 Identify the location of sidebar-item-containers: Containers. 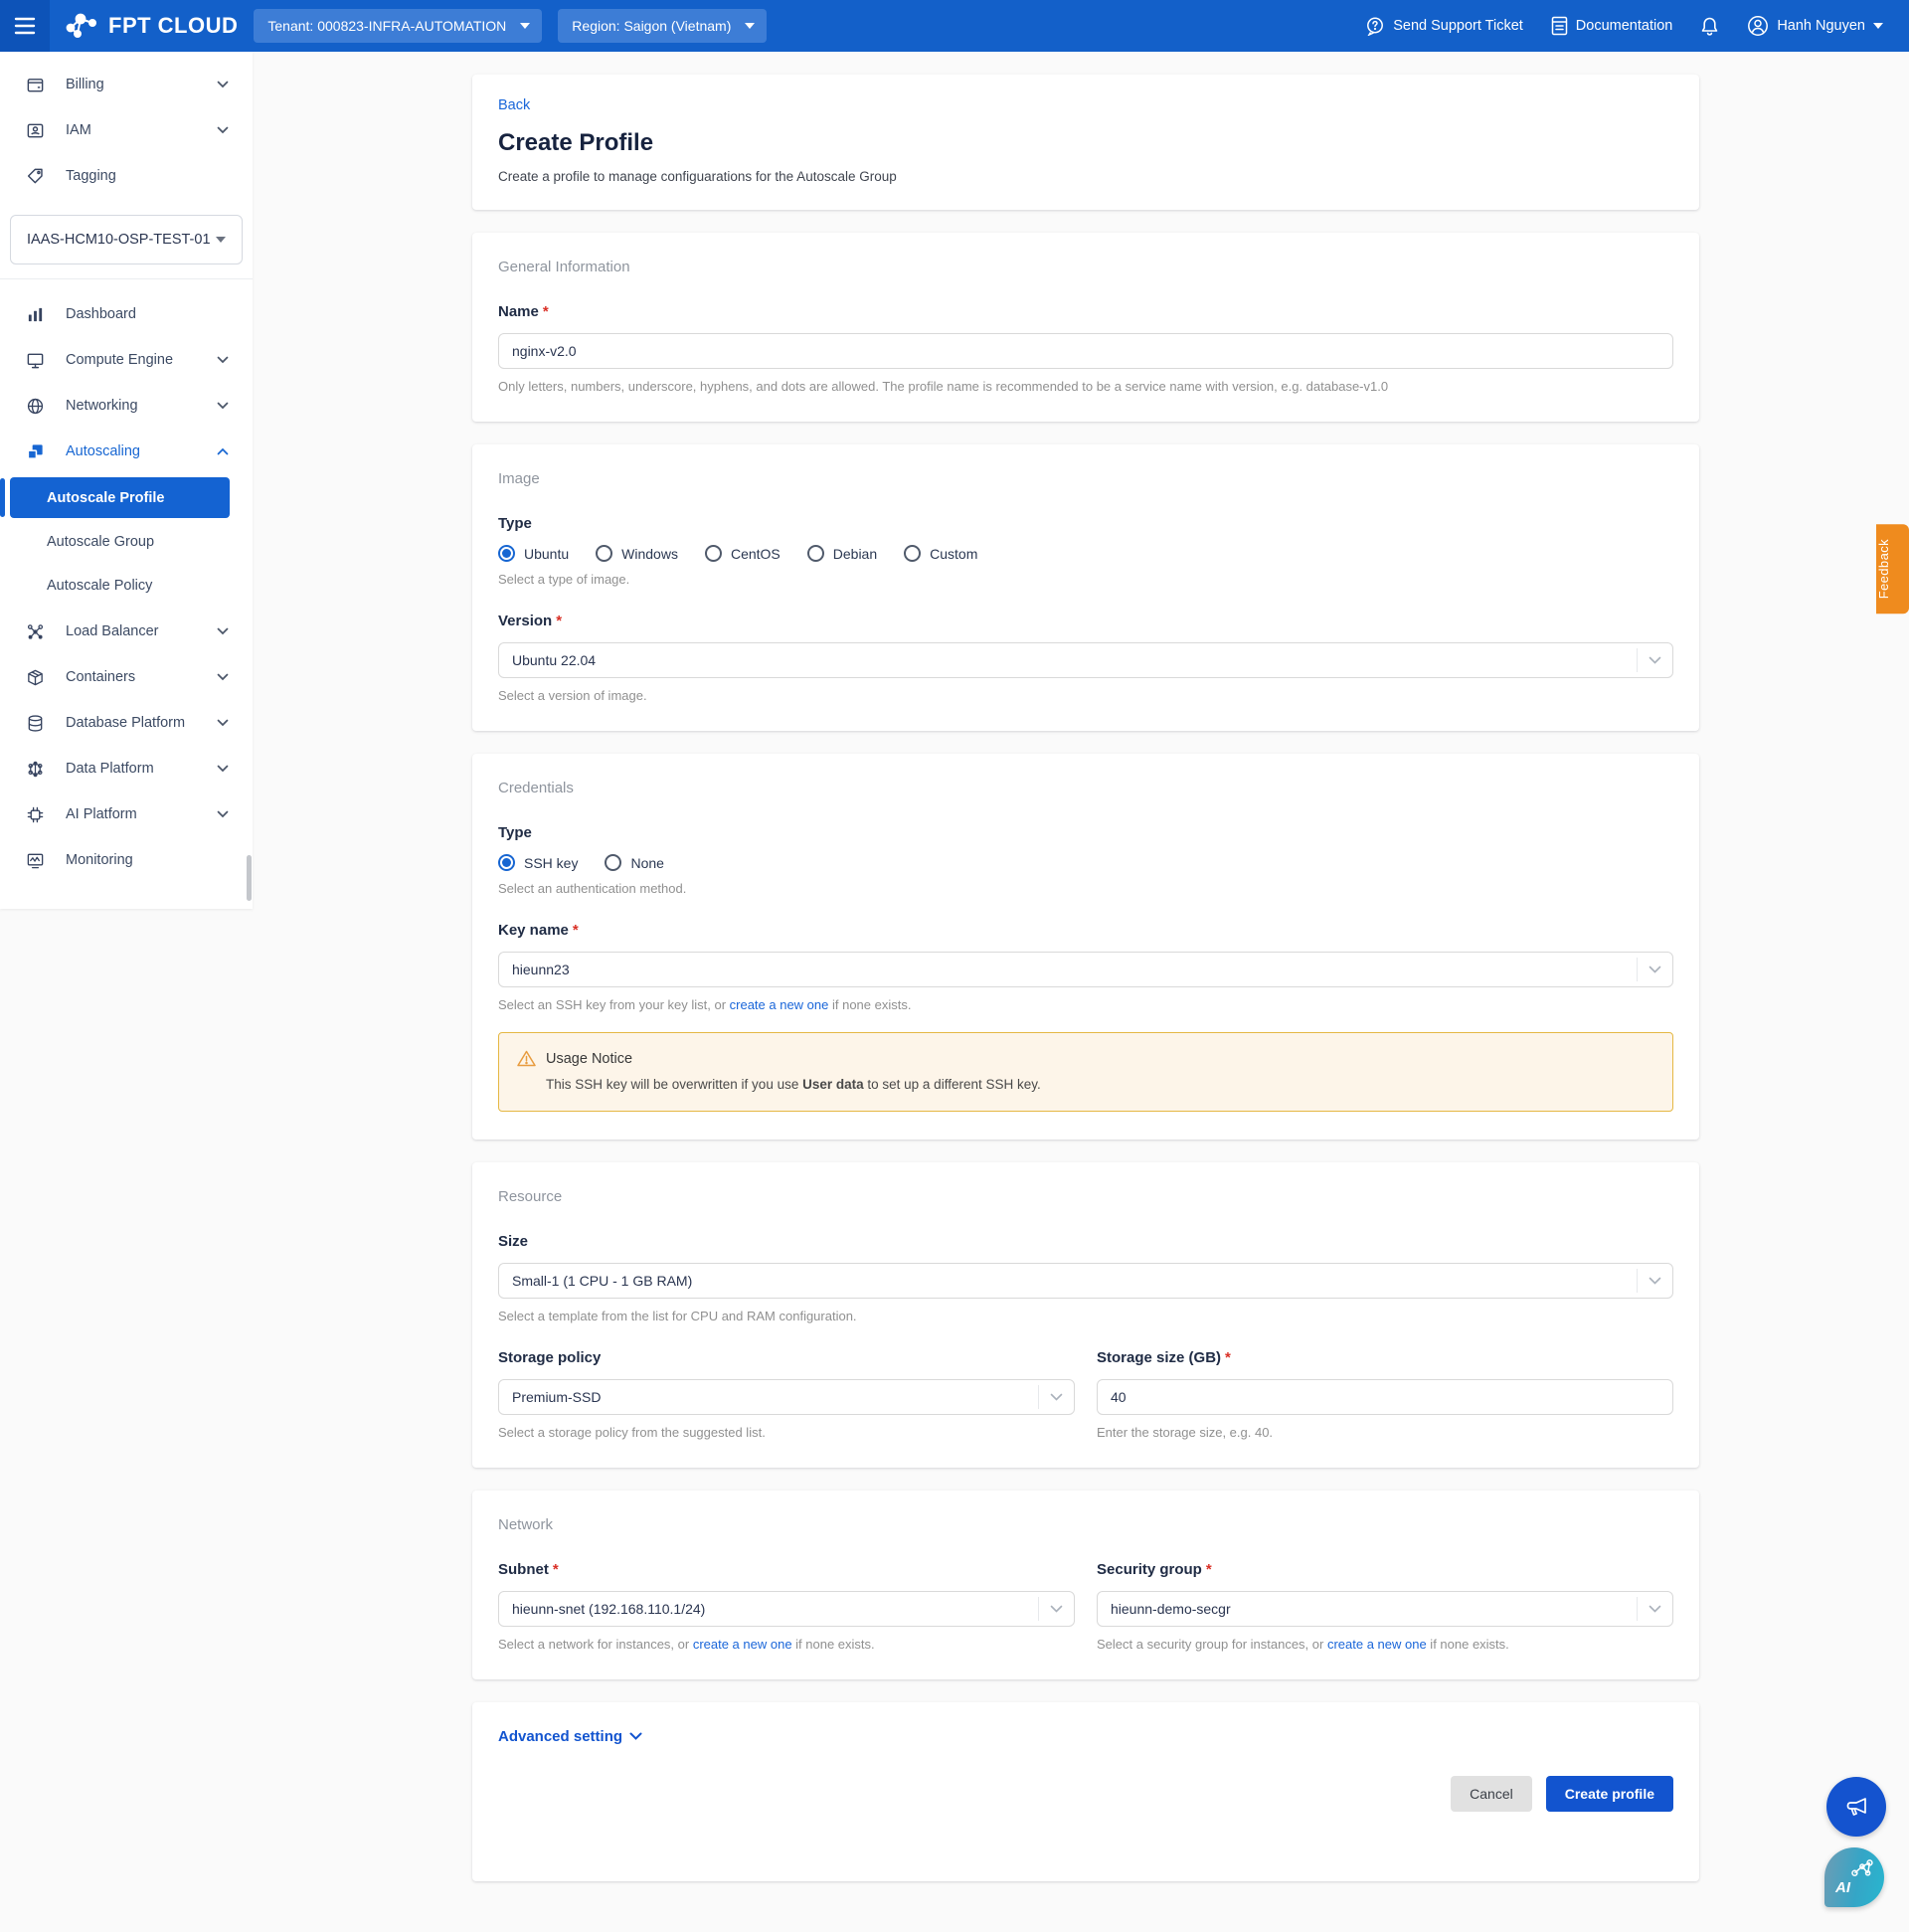
(126, 677).